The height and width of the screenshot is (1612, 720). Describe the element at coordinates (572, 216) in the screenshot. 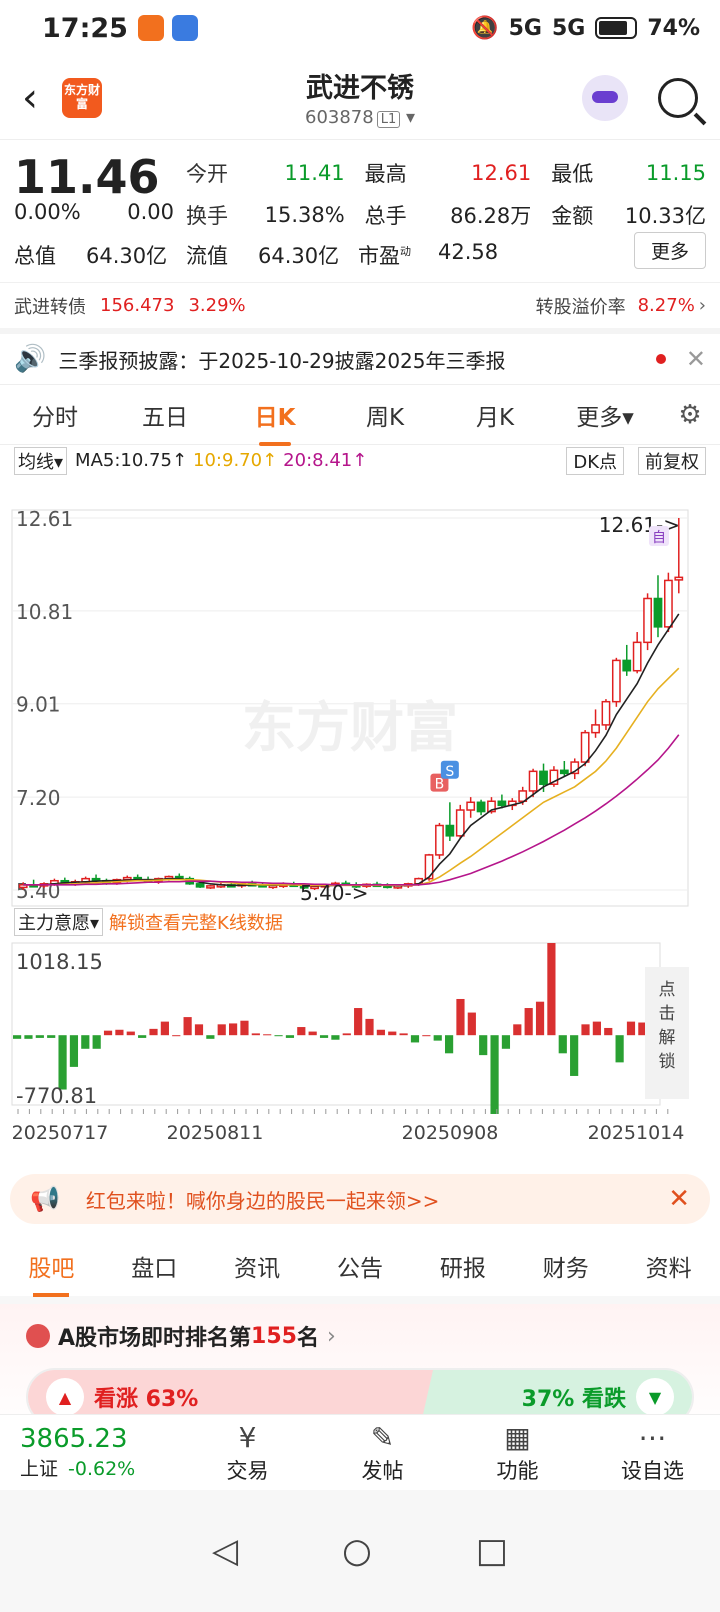

I see `amount-label: 金额` at that location.